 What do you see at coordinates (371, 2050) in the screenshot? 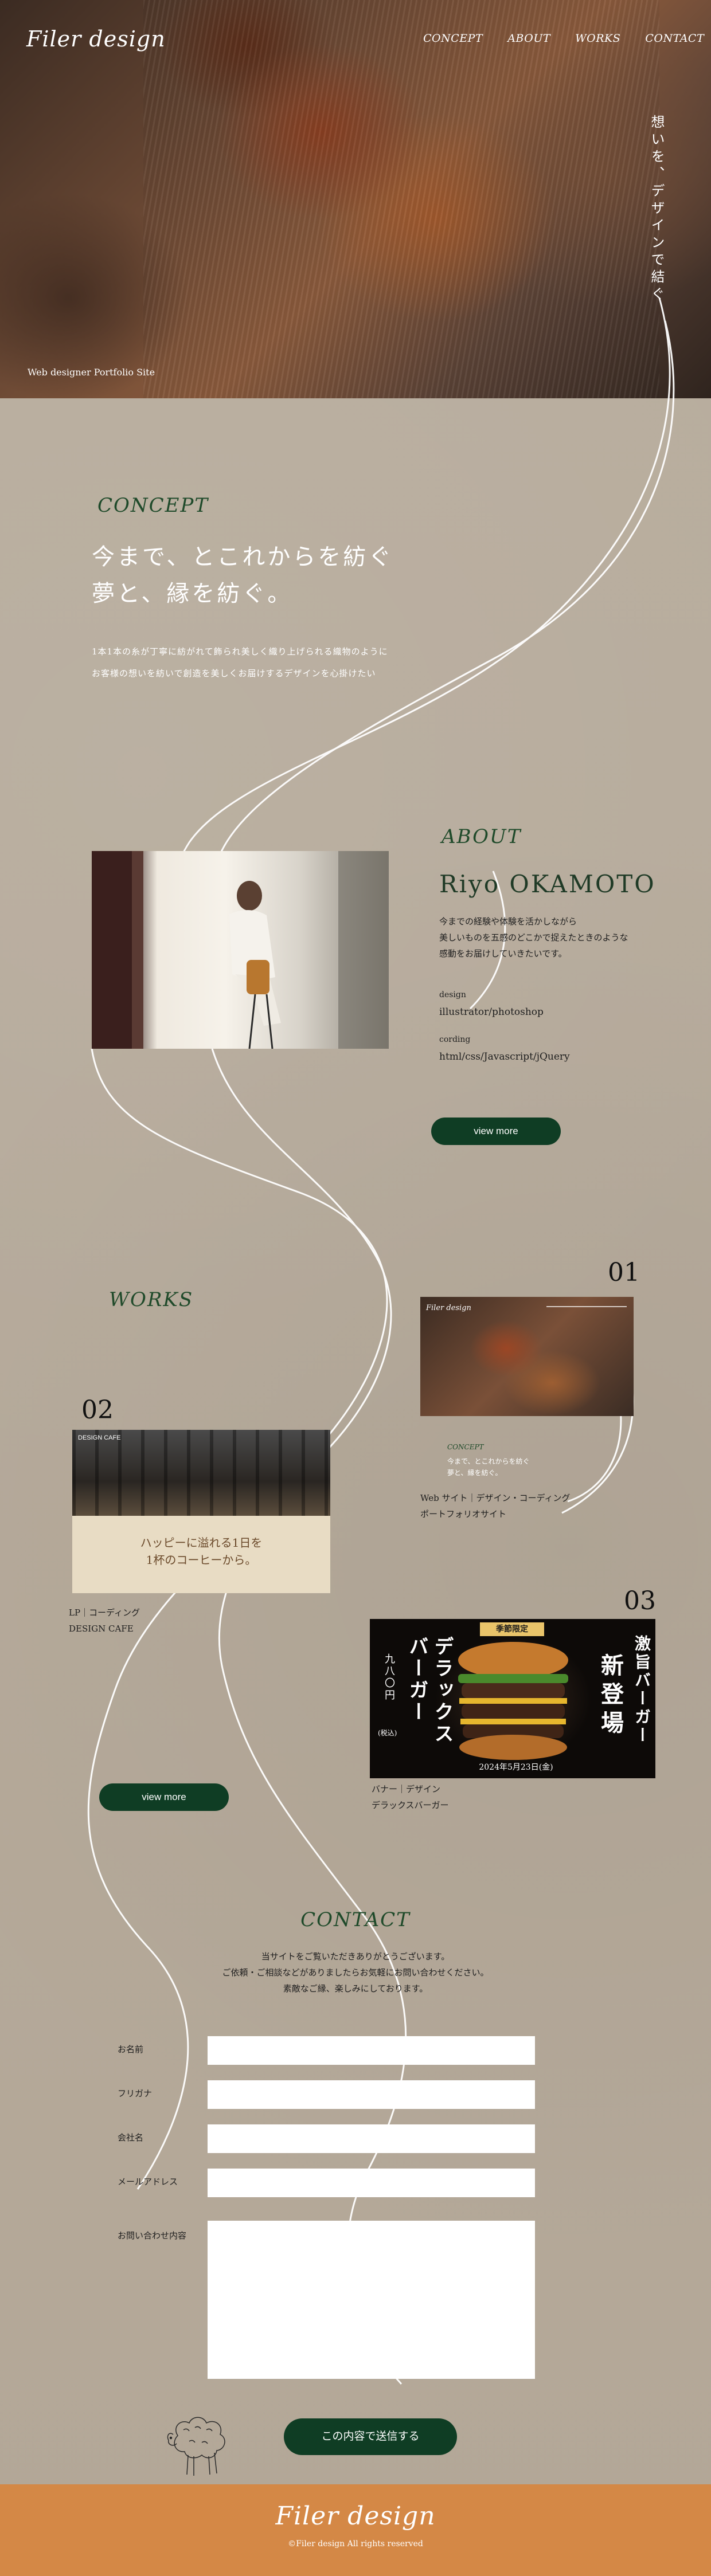
I see `contact-name-input` at bounding box center [371, 2050].